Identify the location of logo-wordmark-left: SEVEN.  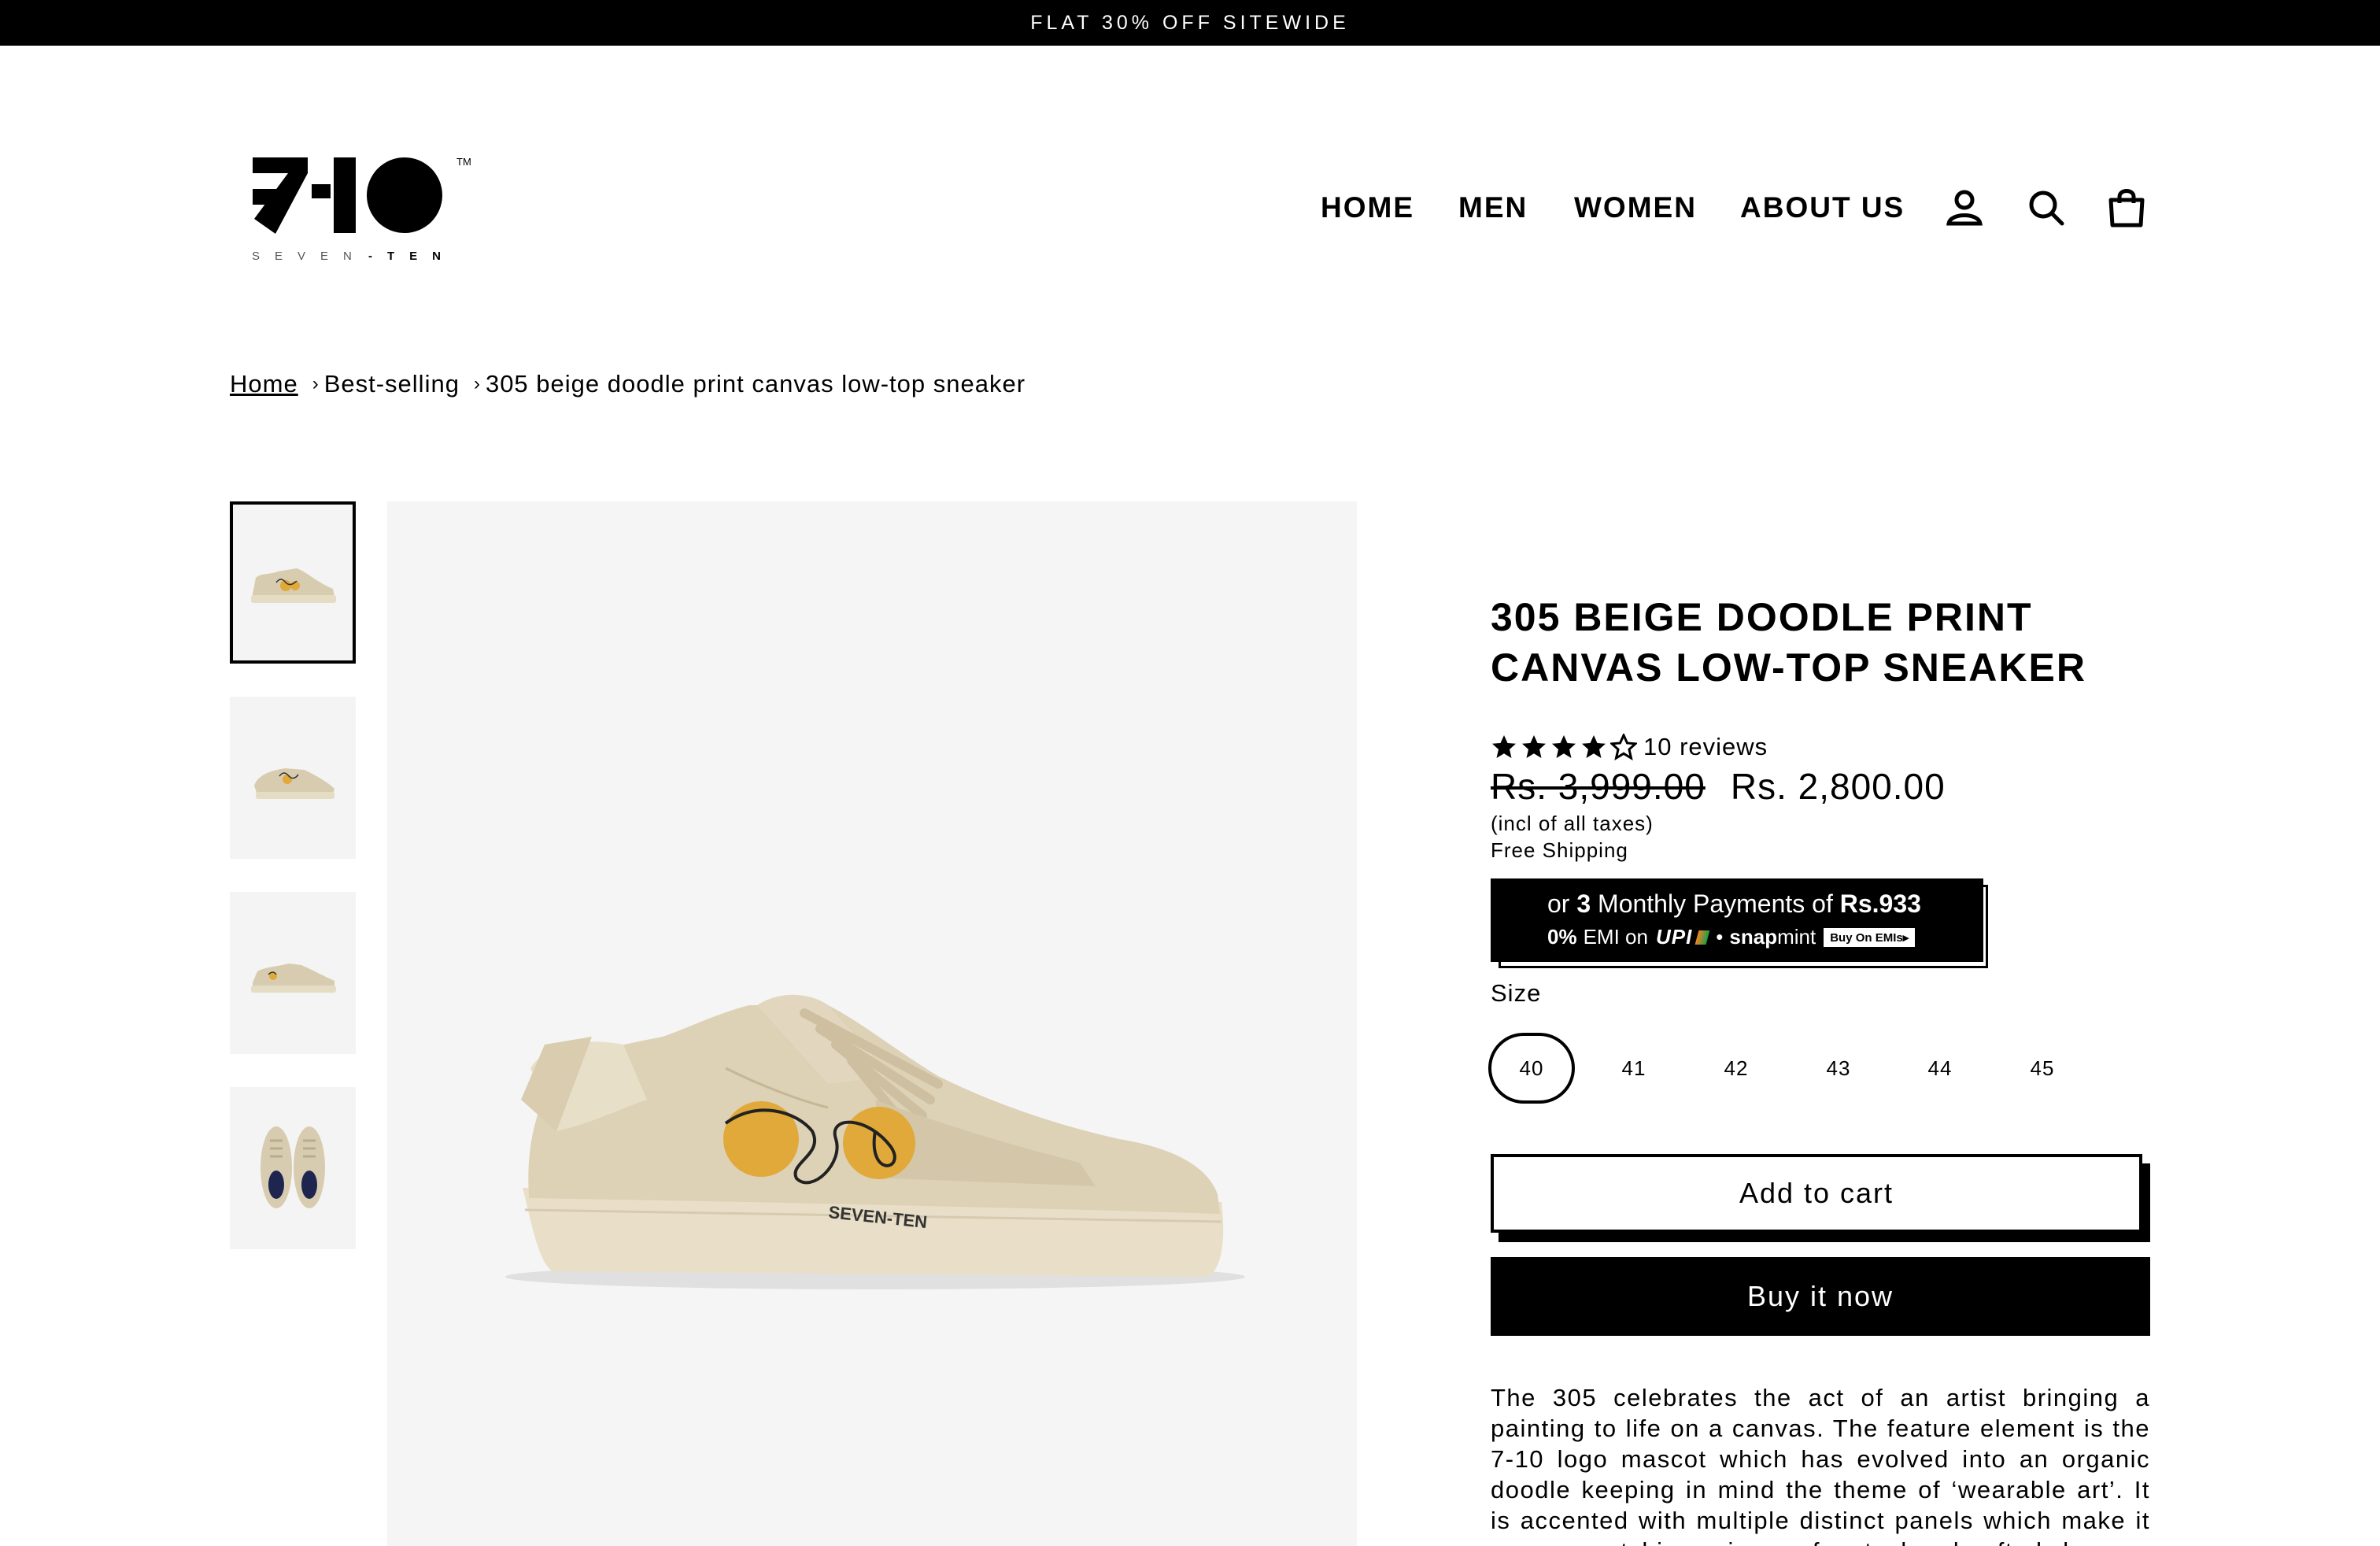
(309, 256).